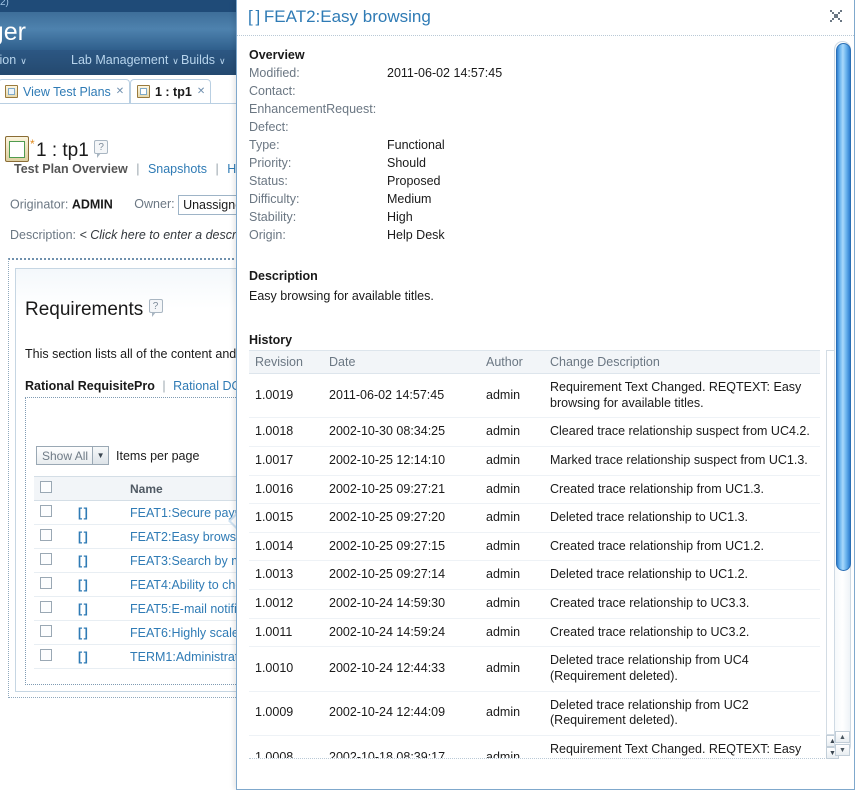 The image size is (855, 790). I want to click on description-heading: Description, so click(283, 276).